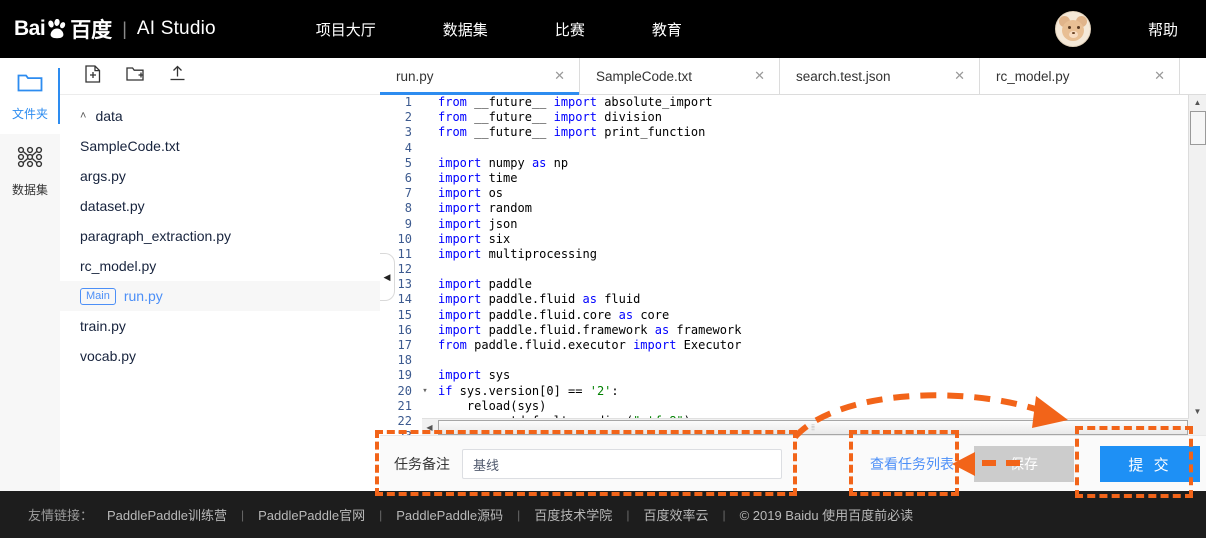 This screenshot has width=1206, height=538. What do you see at coordinates (784, 163) in the screenshot?
I see `code-line: 5 import numpy as np` at bounding box center [784, 163].